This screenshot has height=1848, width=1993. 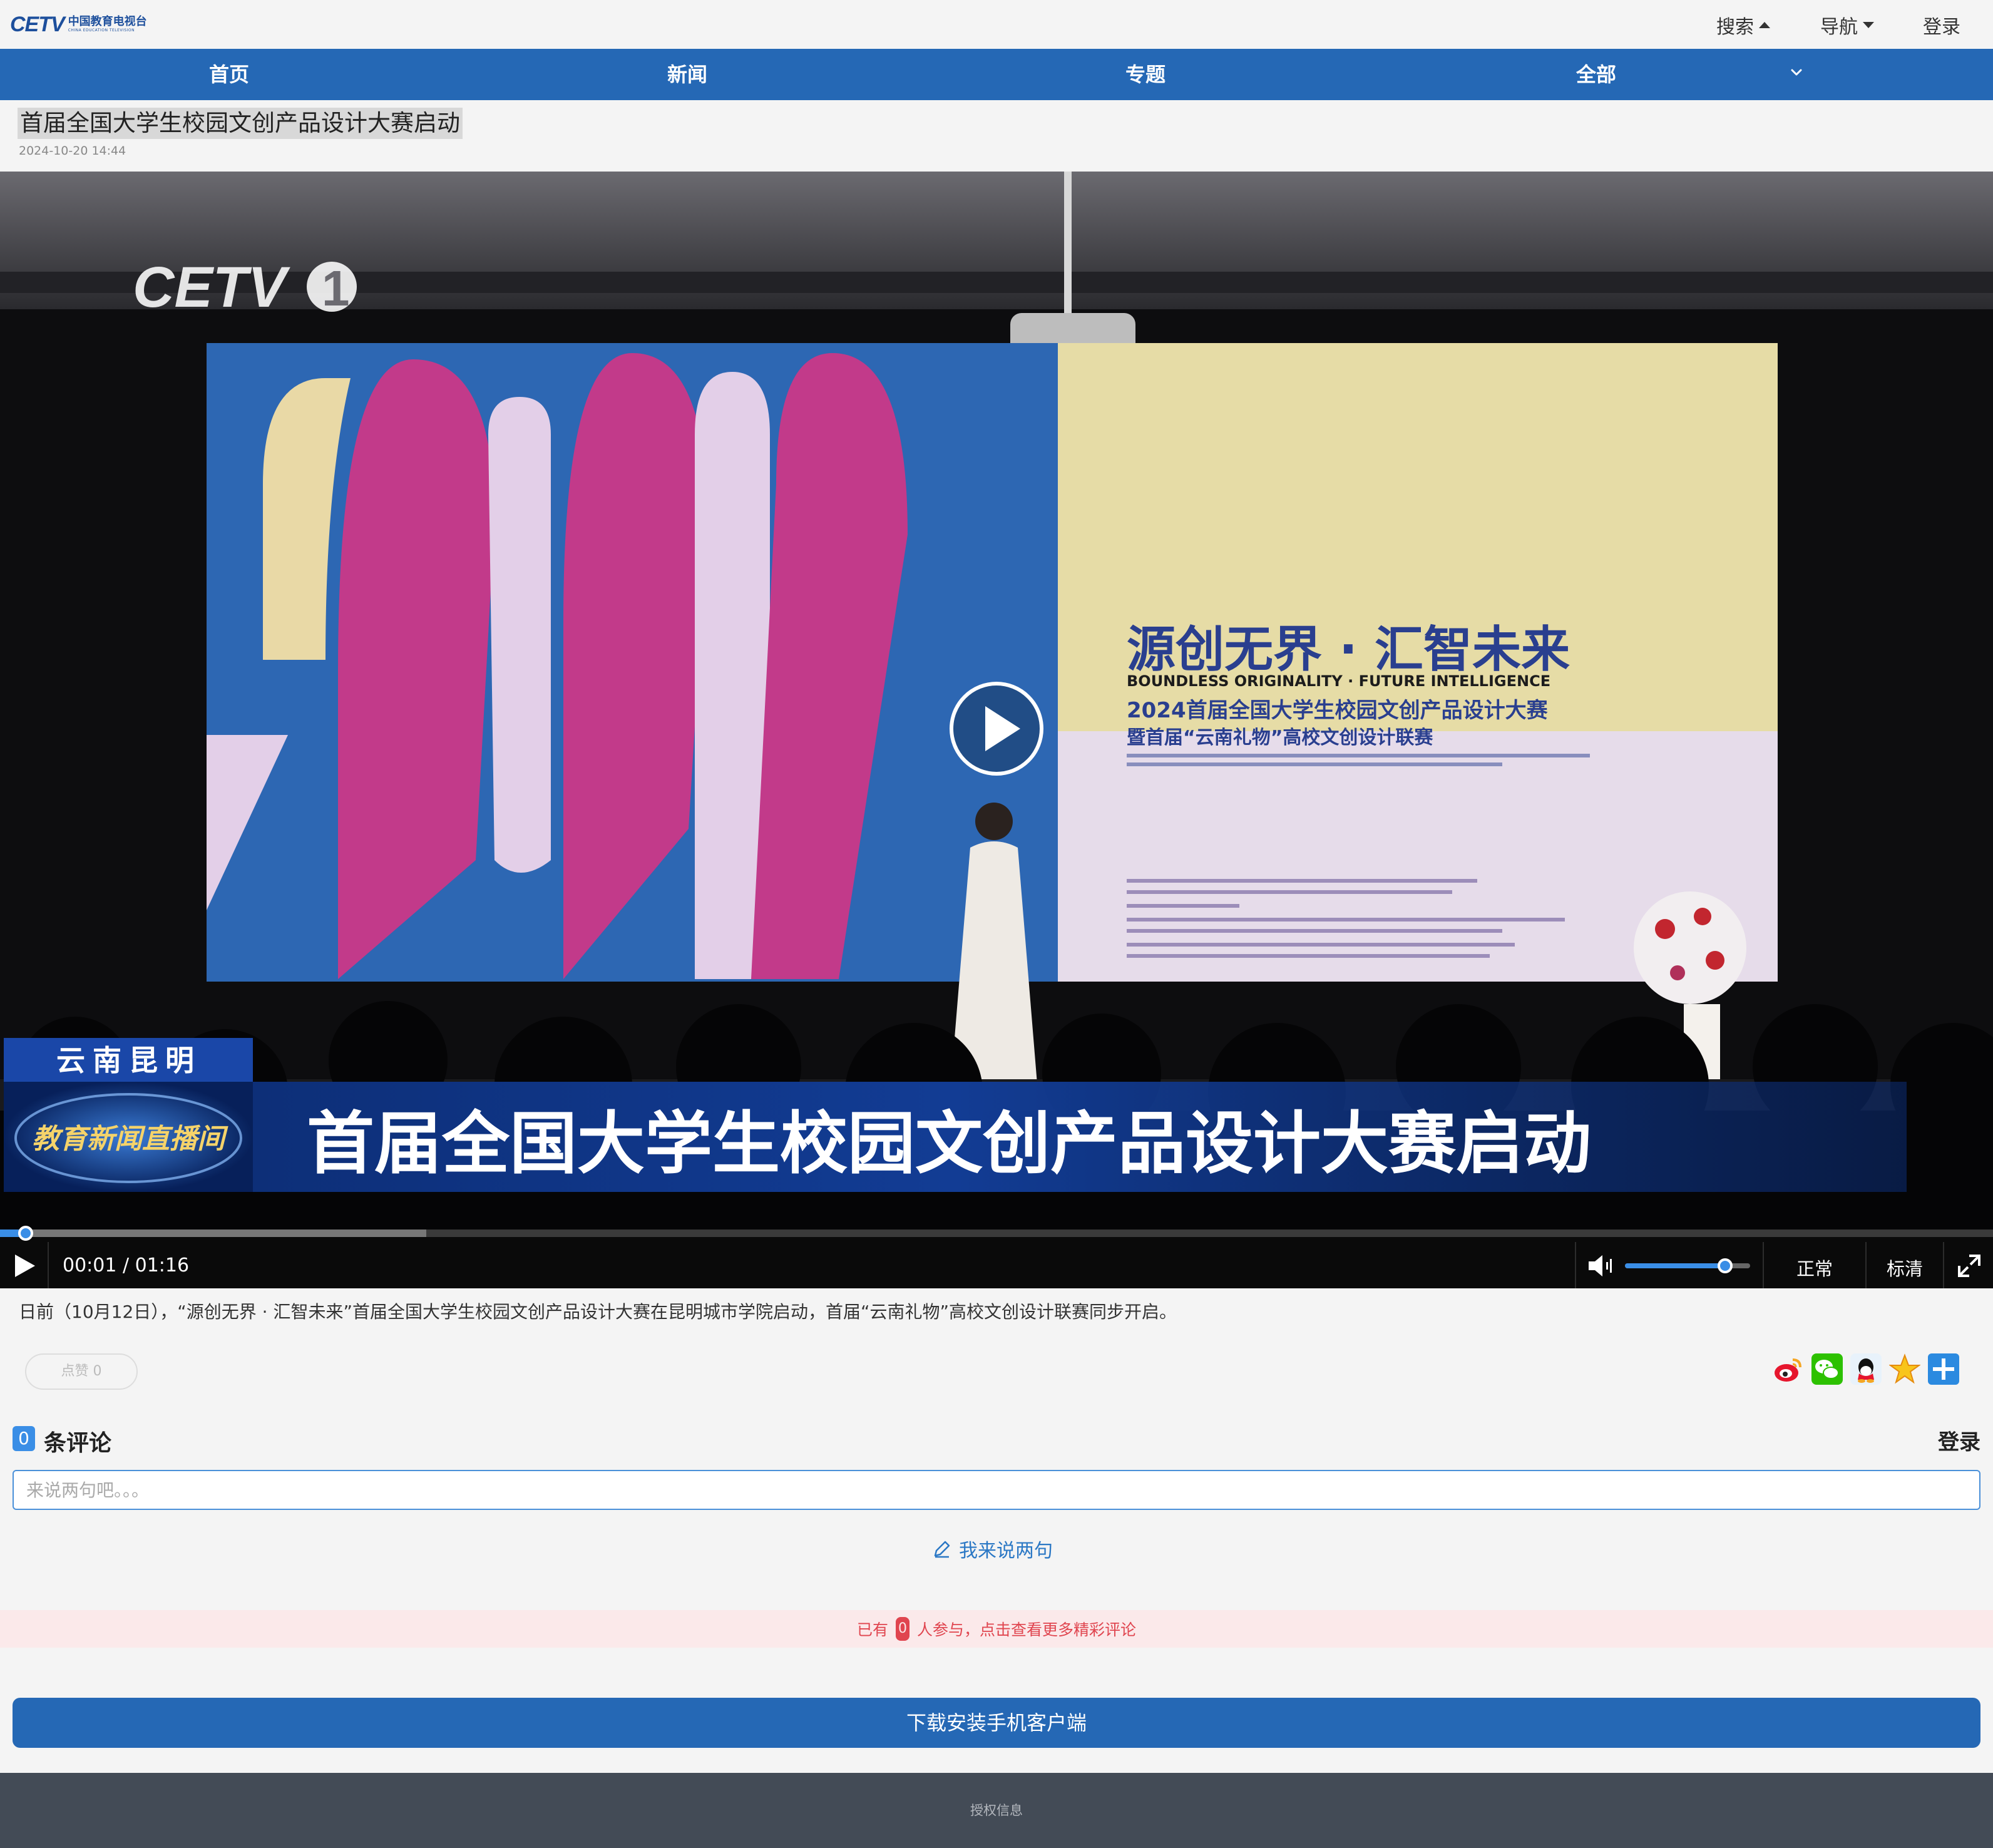 I want to click on article-date: 2024-10-20 14:44, so click(x=72, y=151).